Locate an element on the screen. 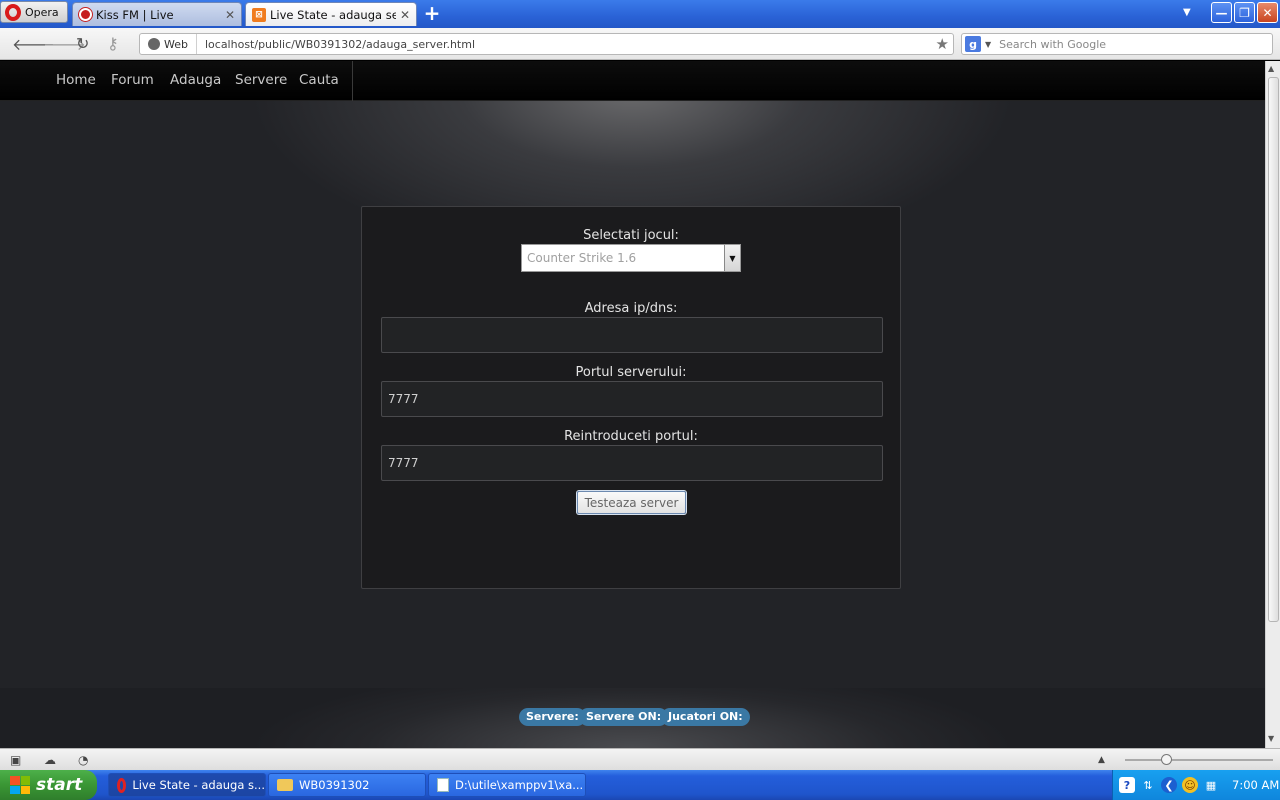  tab-title: Live State - adauga server is located at coordinates (333, 14).